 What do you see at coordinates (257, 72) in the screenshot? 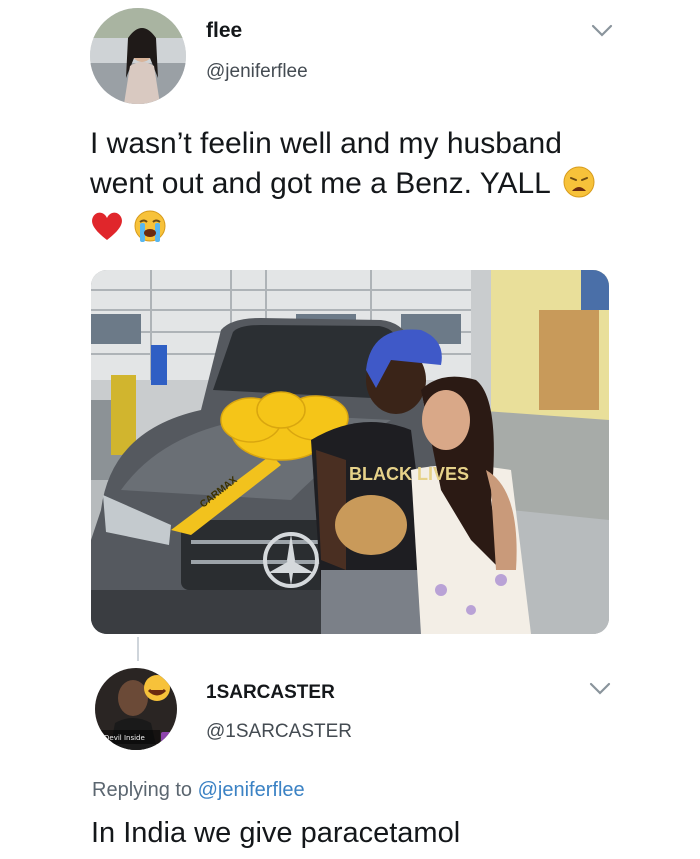
I see `author-handle: @jeniferflee` at bounding box center [257, 72].